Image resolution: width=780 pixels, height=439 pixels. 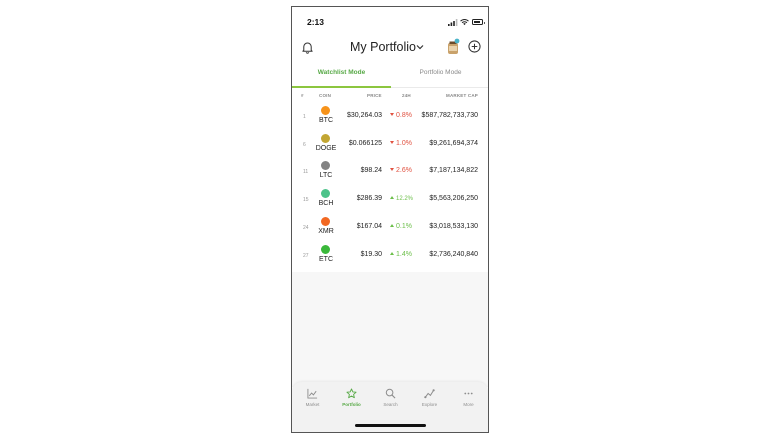 What do you see at coordinates (405, 199) in the screenshot?
I see `coin-24h-change-value: 12.2%` at bounding box center [405, 199].